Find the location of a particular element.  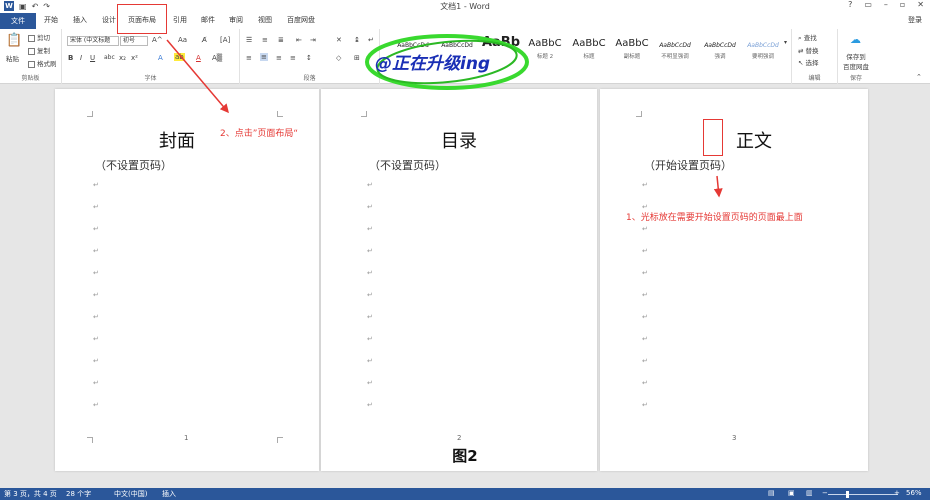

zoom-level: 56% is located at coordinates (914, 493).